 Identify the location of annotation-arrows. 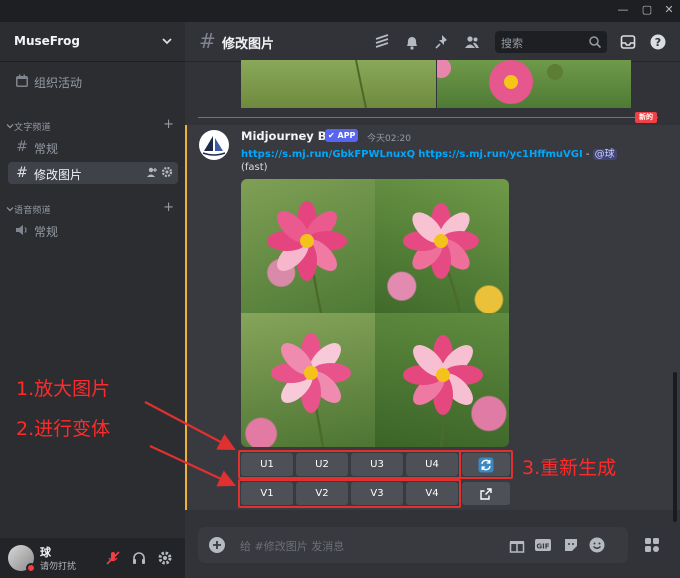
(190, 444).